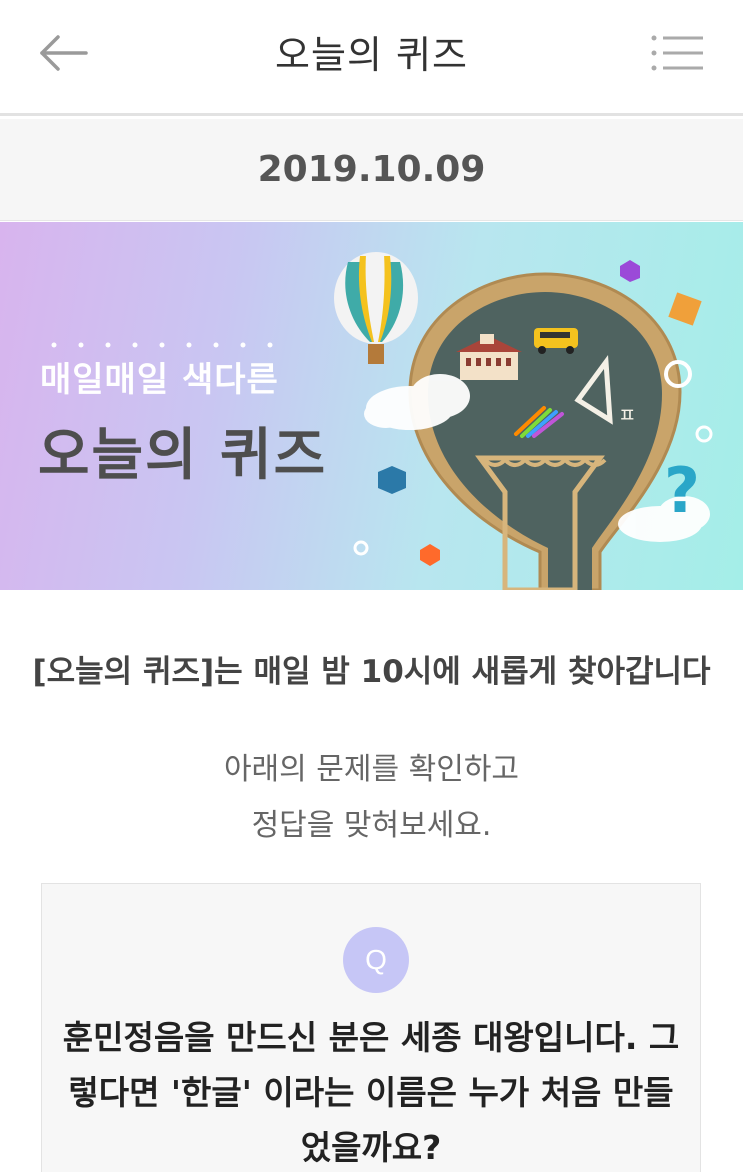  Describe the element at coordinates (162, 345) in the screenshot. I see `decoration-dots` at that location.